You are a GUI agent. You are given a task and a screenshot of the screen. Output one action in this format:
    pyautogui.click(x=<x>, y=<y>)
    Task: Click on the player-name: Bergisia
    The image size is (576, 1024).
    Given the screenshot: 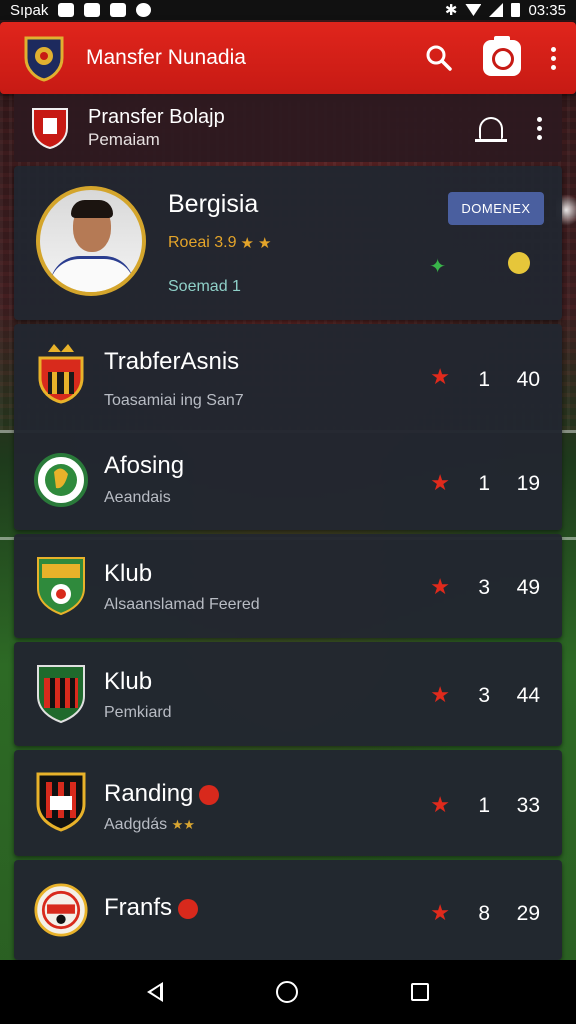 What is the action you would take?
    pyautogui.click(x=213, y=204)
    